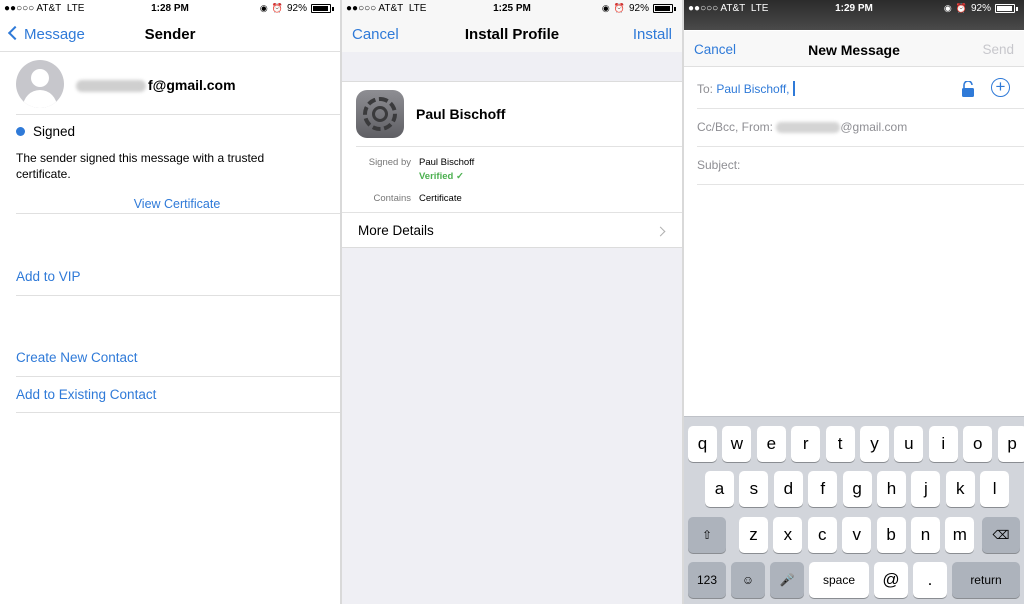 The height and width of the screenshot is (604, 1024). Describe the element at coordinates (840, 444) in the screenshot. I see `key-t: t` at that location.